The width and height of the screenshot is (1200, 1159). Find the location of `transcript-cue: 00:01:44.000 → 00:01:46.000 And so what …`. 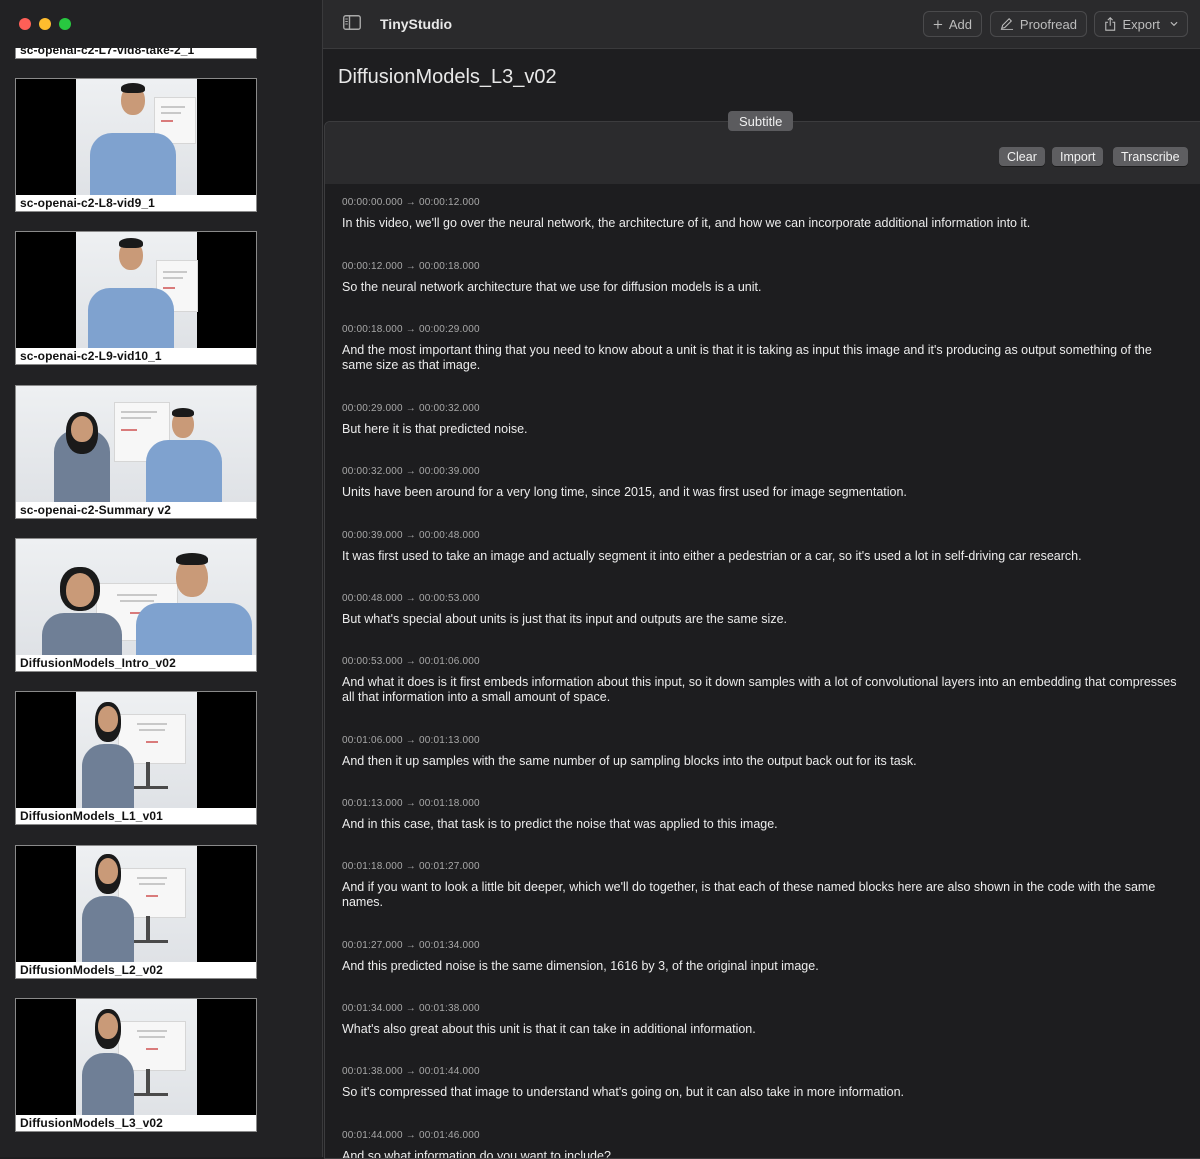

transcript-cue: 00:01:44.000 → 00:01:46.000 And so what … is located at coordinates (762, 1144).